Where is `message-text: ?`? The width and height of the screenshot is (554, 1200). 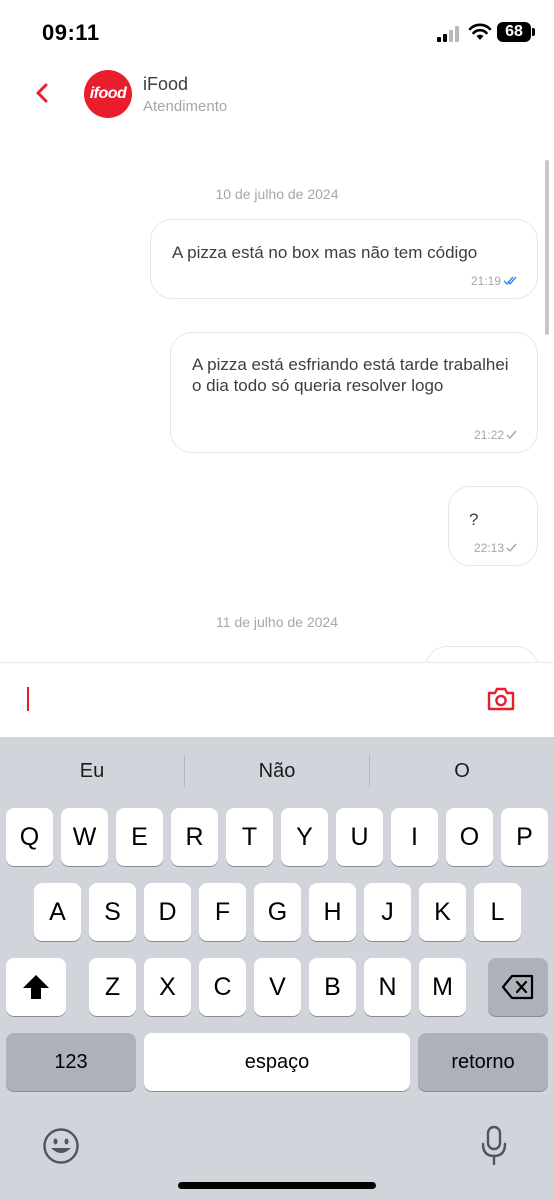
message-text: ? is located at coordinates (474, 519).